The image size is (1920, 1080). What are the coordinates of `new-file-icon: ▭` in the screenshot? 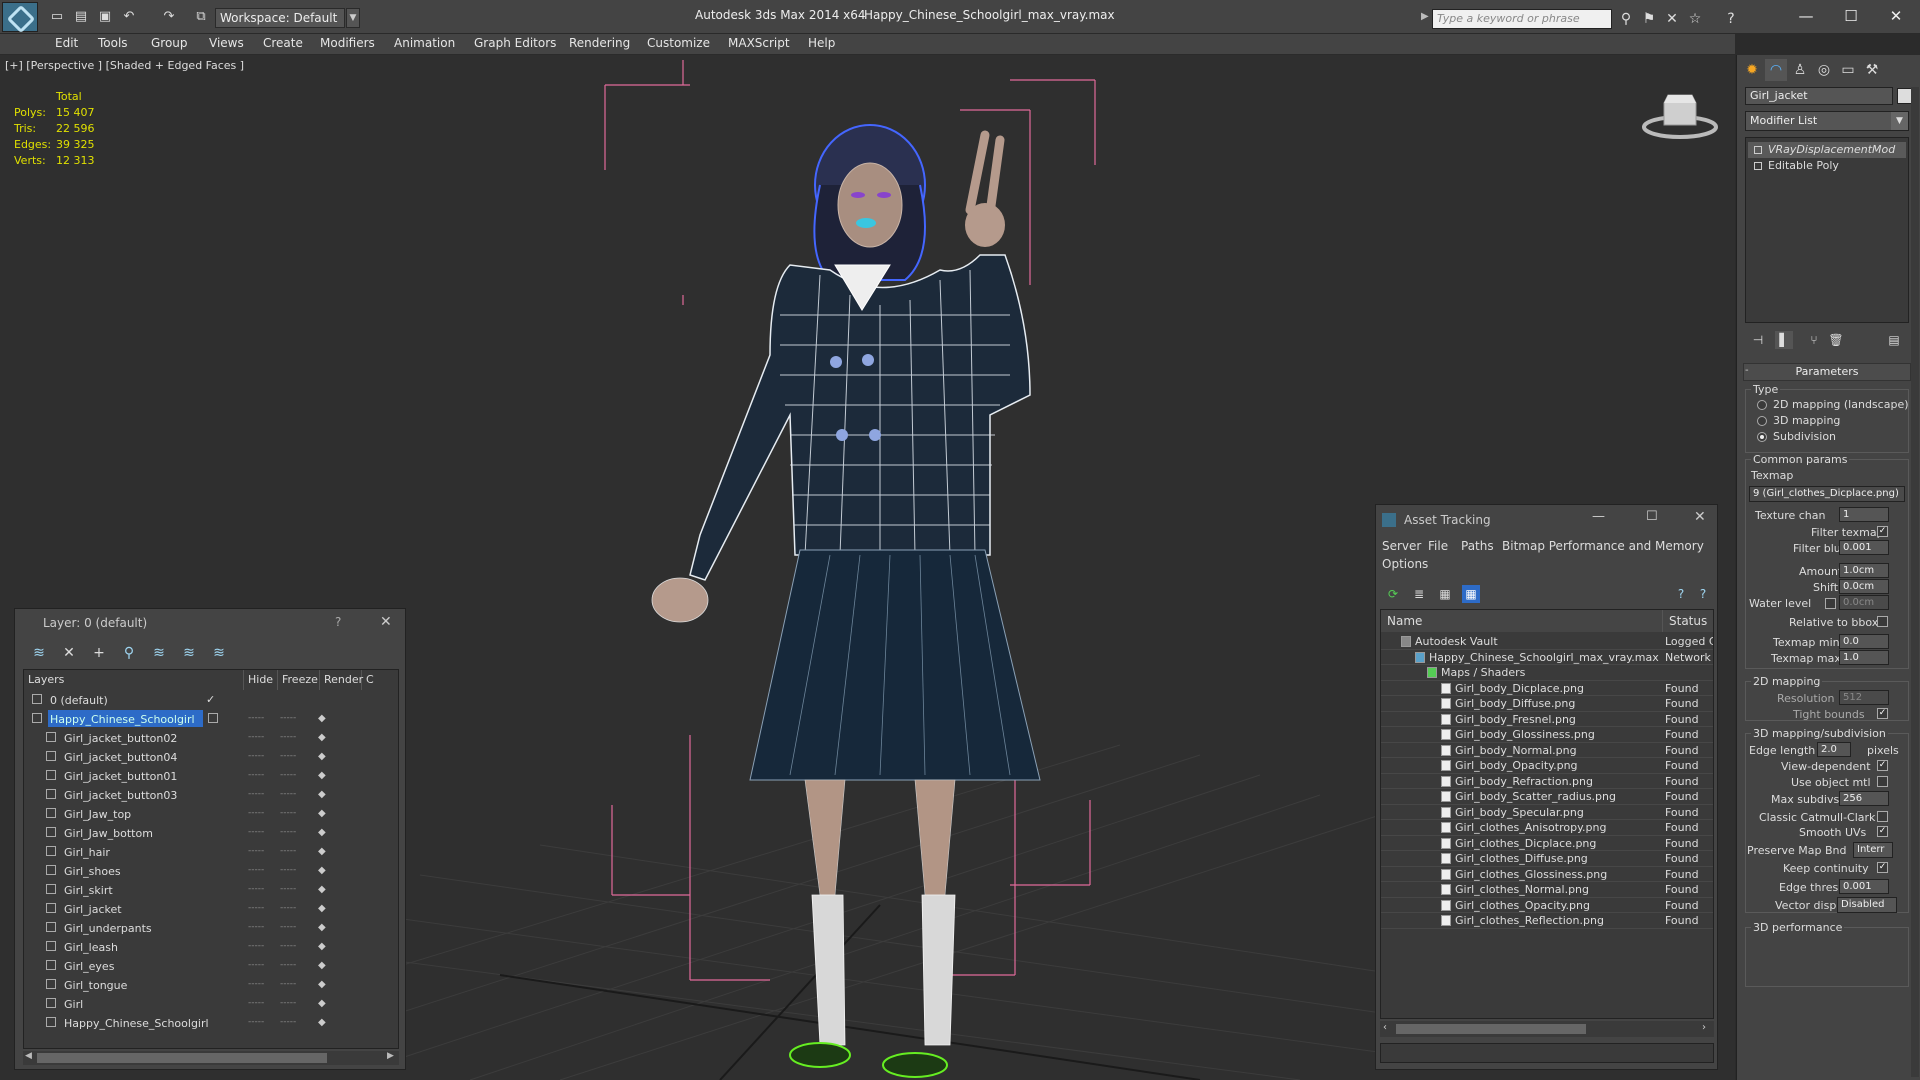 It's located at (57, 17).